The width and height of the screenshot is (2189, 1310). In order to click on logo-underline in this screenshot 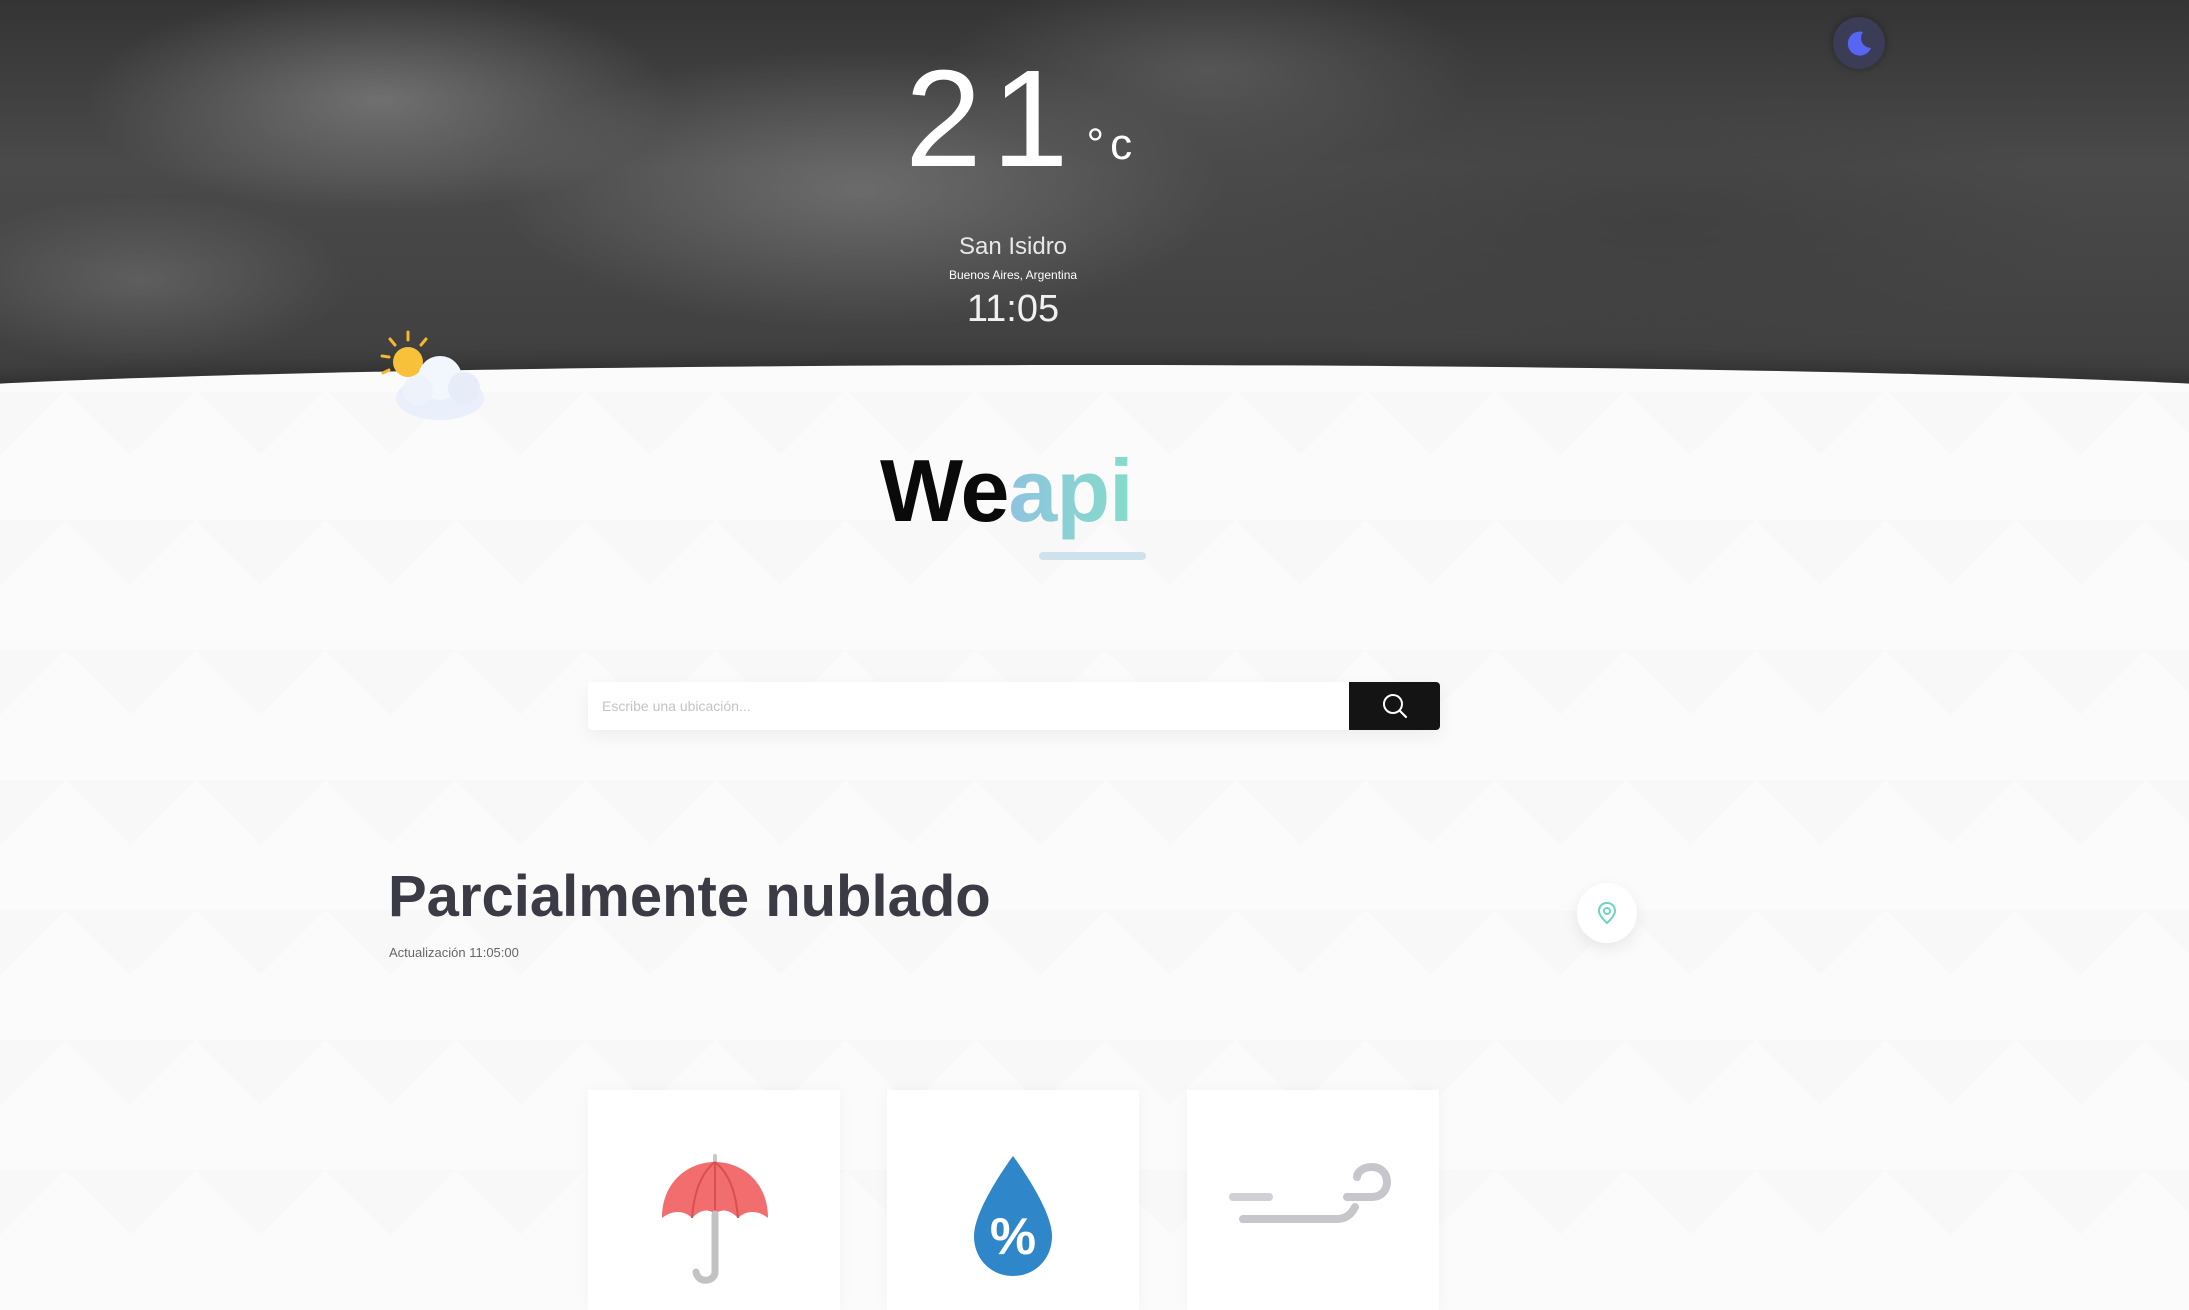, I will do `click(1092, 556)`.